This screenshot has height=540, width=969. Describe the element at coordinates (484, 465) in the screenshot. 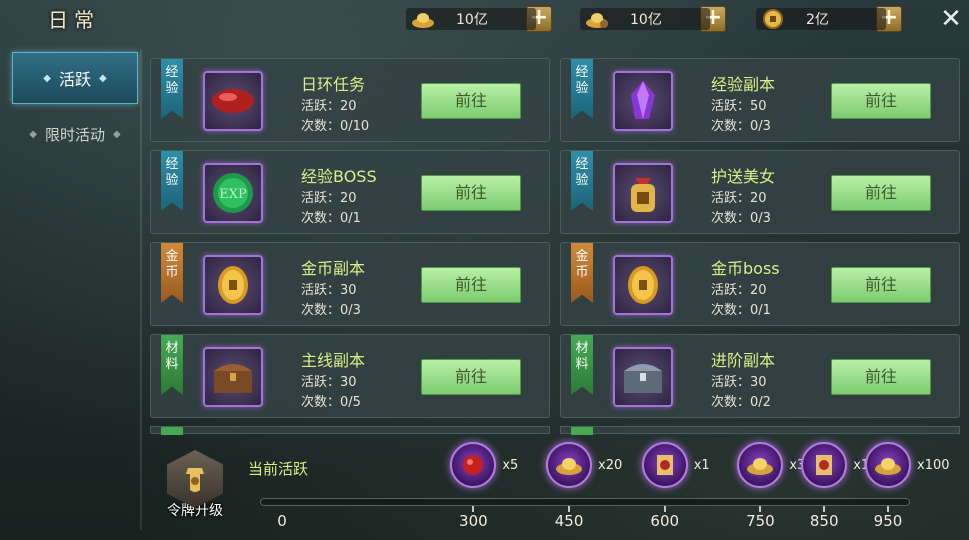

I see `reward-item: x5` at that location.